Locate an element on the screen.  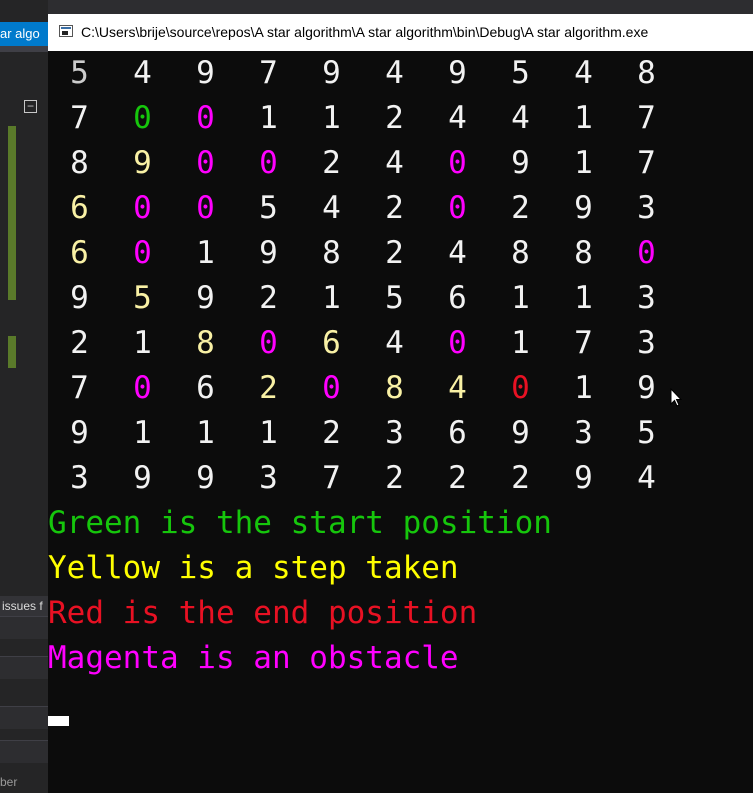
grid-row: 9 1 1 1 2 3 6 9 3 5 is located at coordinates (400, 433).